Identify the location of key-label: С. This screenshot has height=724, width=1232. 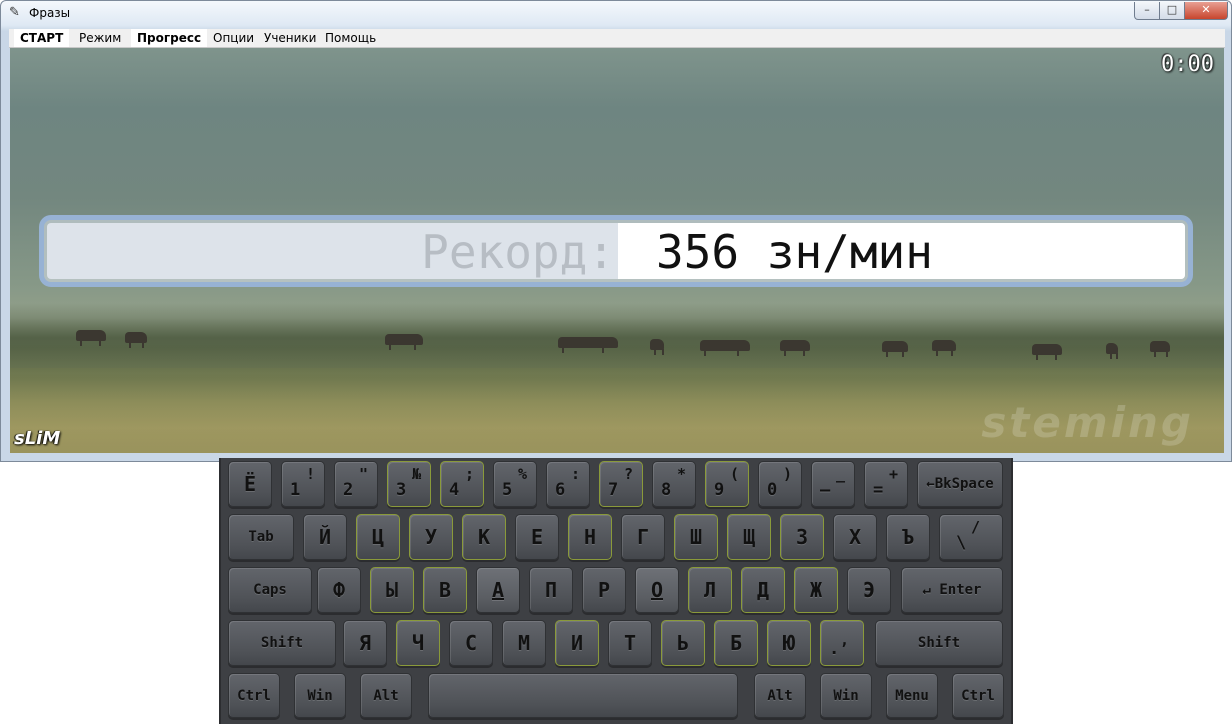
(471, 643).